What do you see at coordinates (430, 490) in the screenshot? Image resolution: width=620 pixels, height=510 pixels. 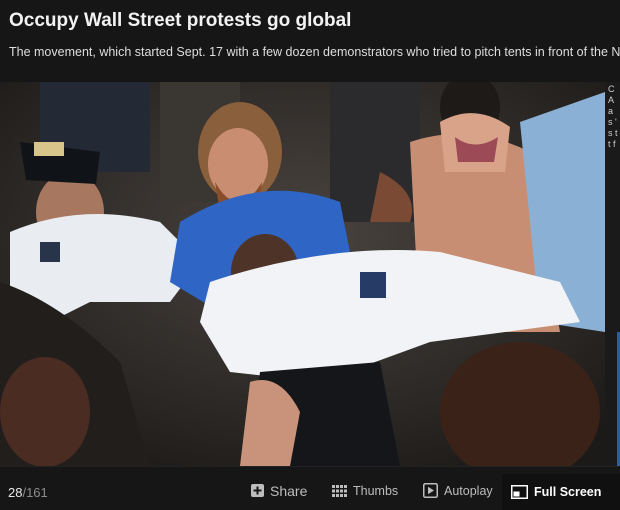 I see `play-icon` at bounding box center [430, 490].